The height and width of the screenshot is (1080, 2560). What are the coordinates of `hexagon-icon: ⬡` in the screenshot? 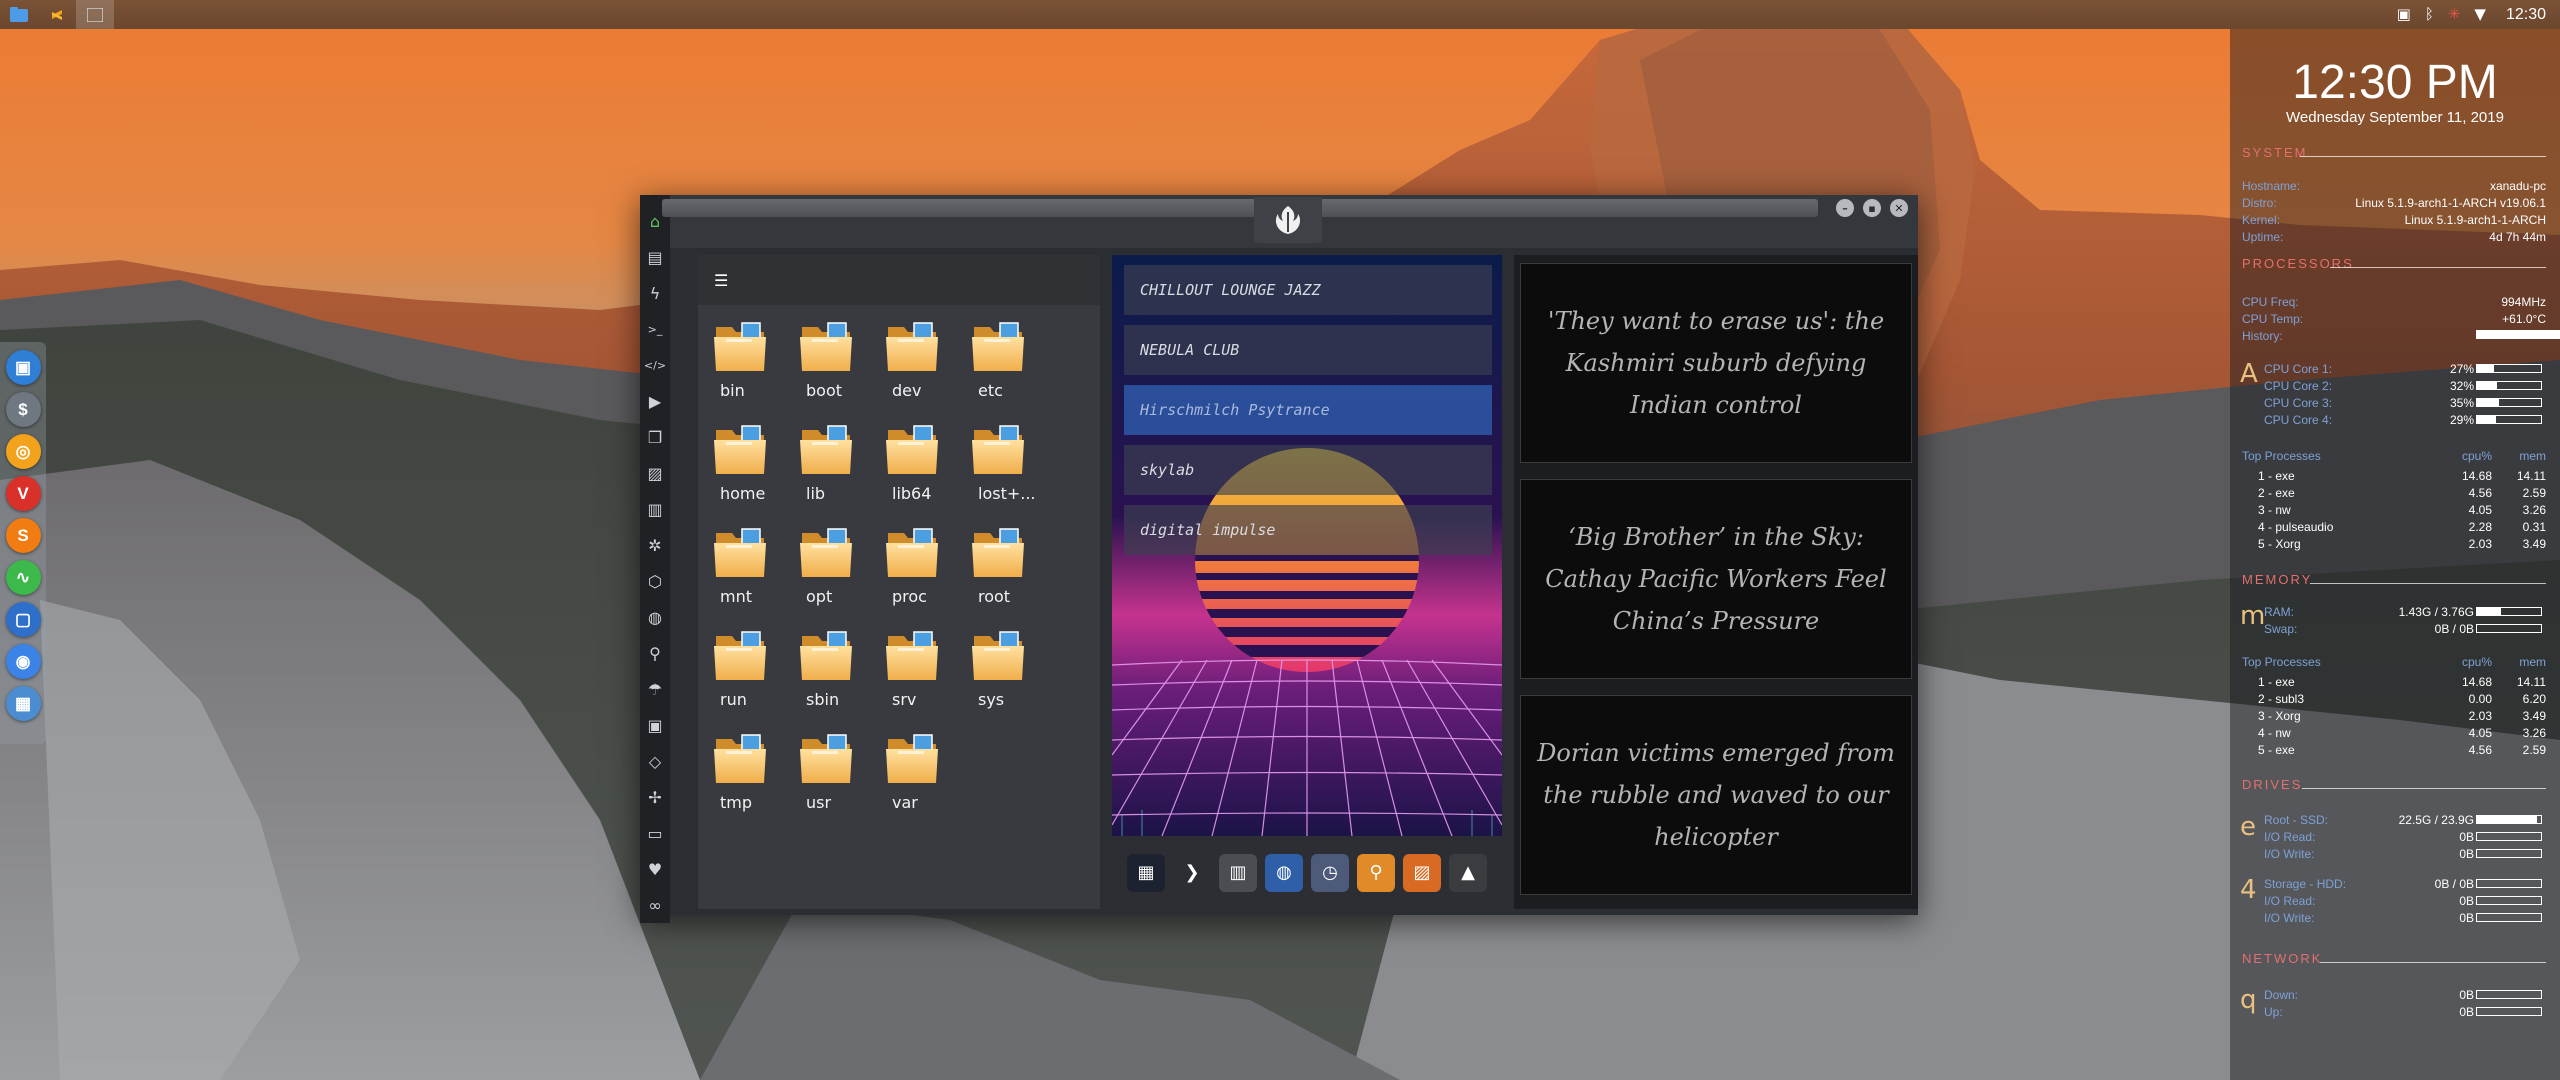 It's located at (655, 581).